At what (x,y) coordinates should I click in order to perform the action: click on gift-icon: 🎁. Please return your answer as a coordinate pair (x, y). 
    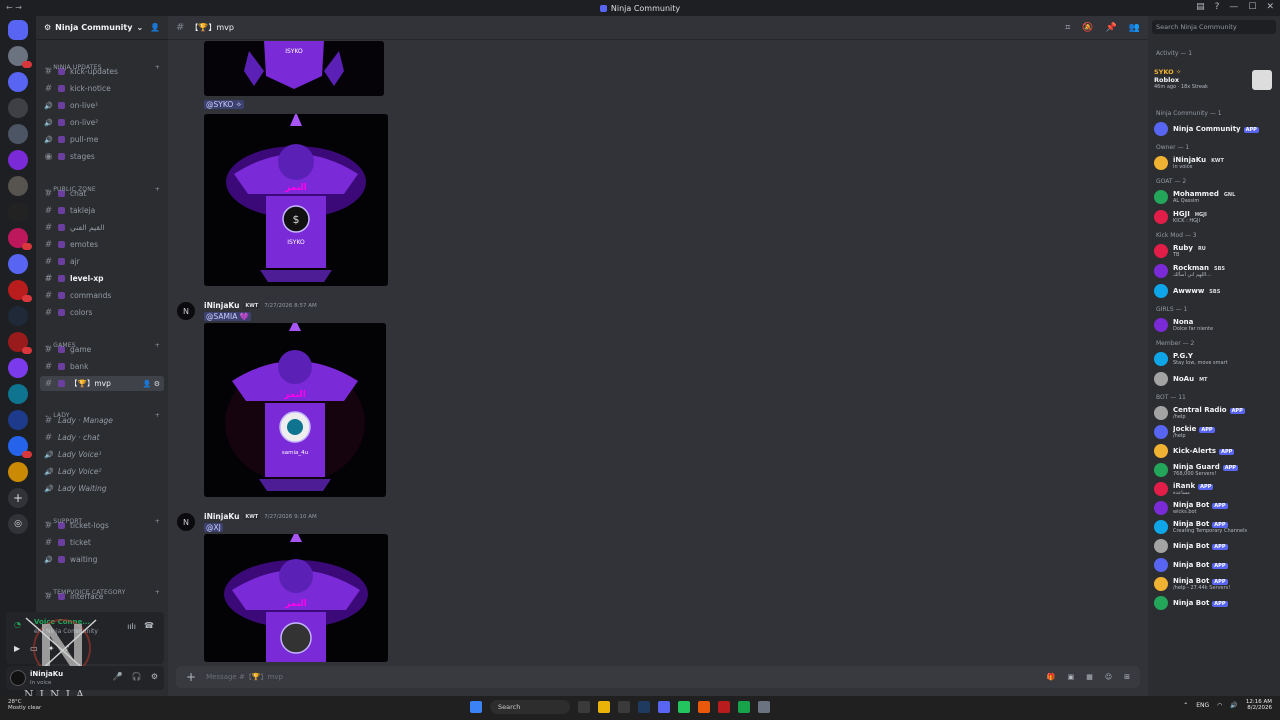
    Looking at the image, I should click on (1051, 677).